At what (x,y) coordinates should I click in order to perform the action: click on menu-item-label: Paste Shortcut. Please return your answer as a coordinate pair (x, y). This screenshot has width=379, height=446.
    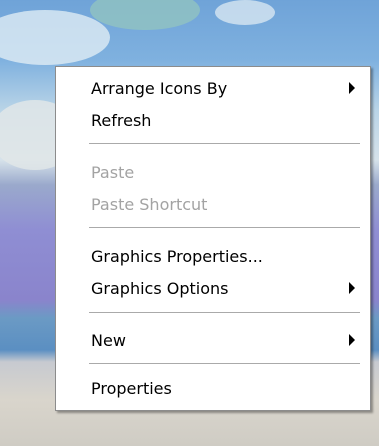
    Looking at the image, I should click on (149, 204).